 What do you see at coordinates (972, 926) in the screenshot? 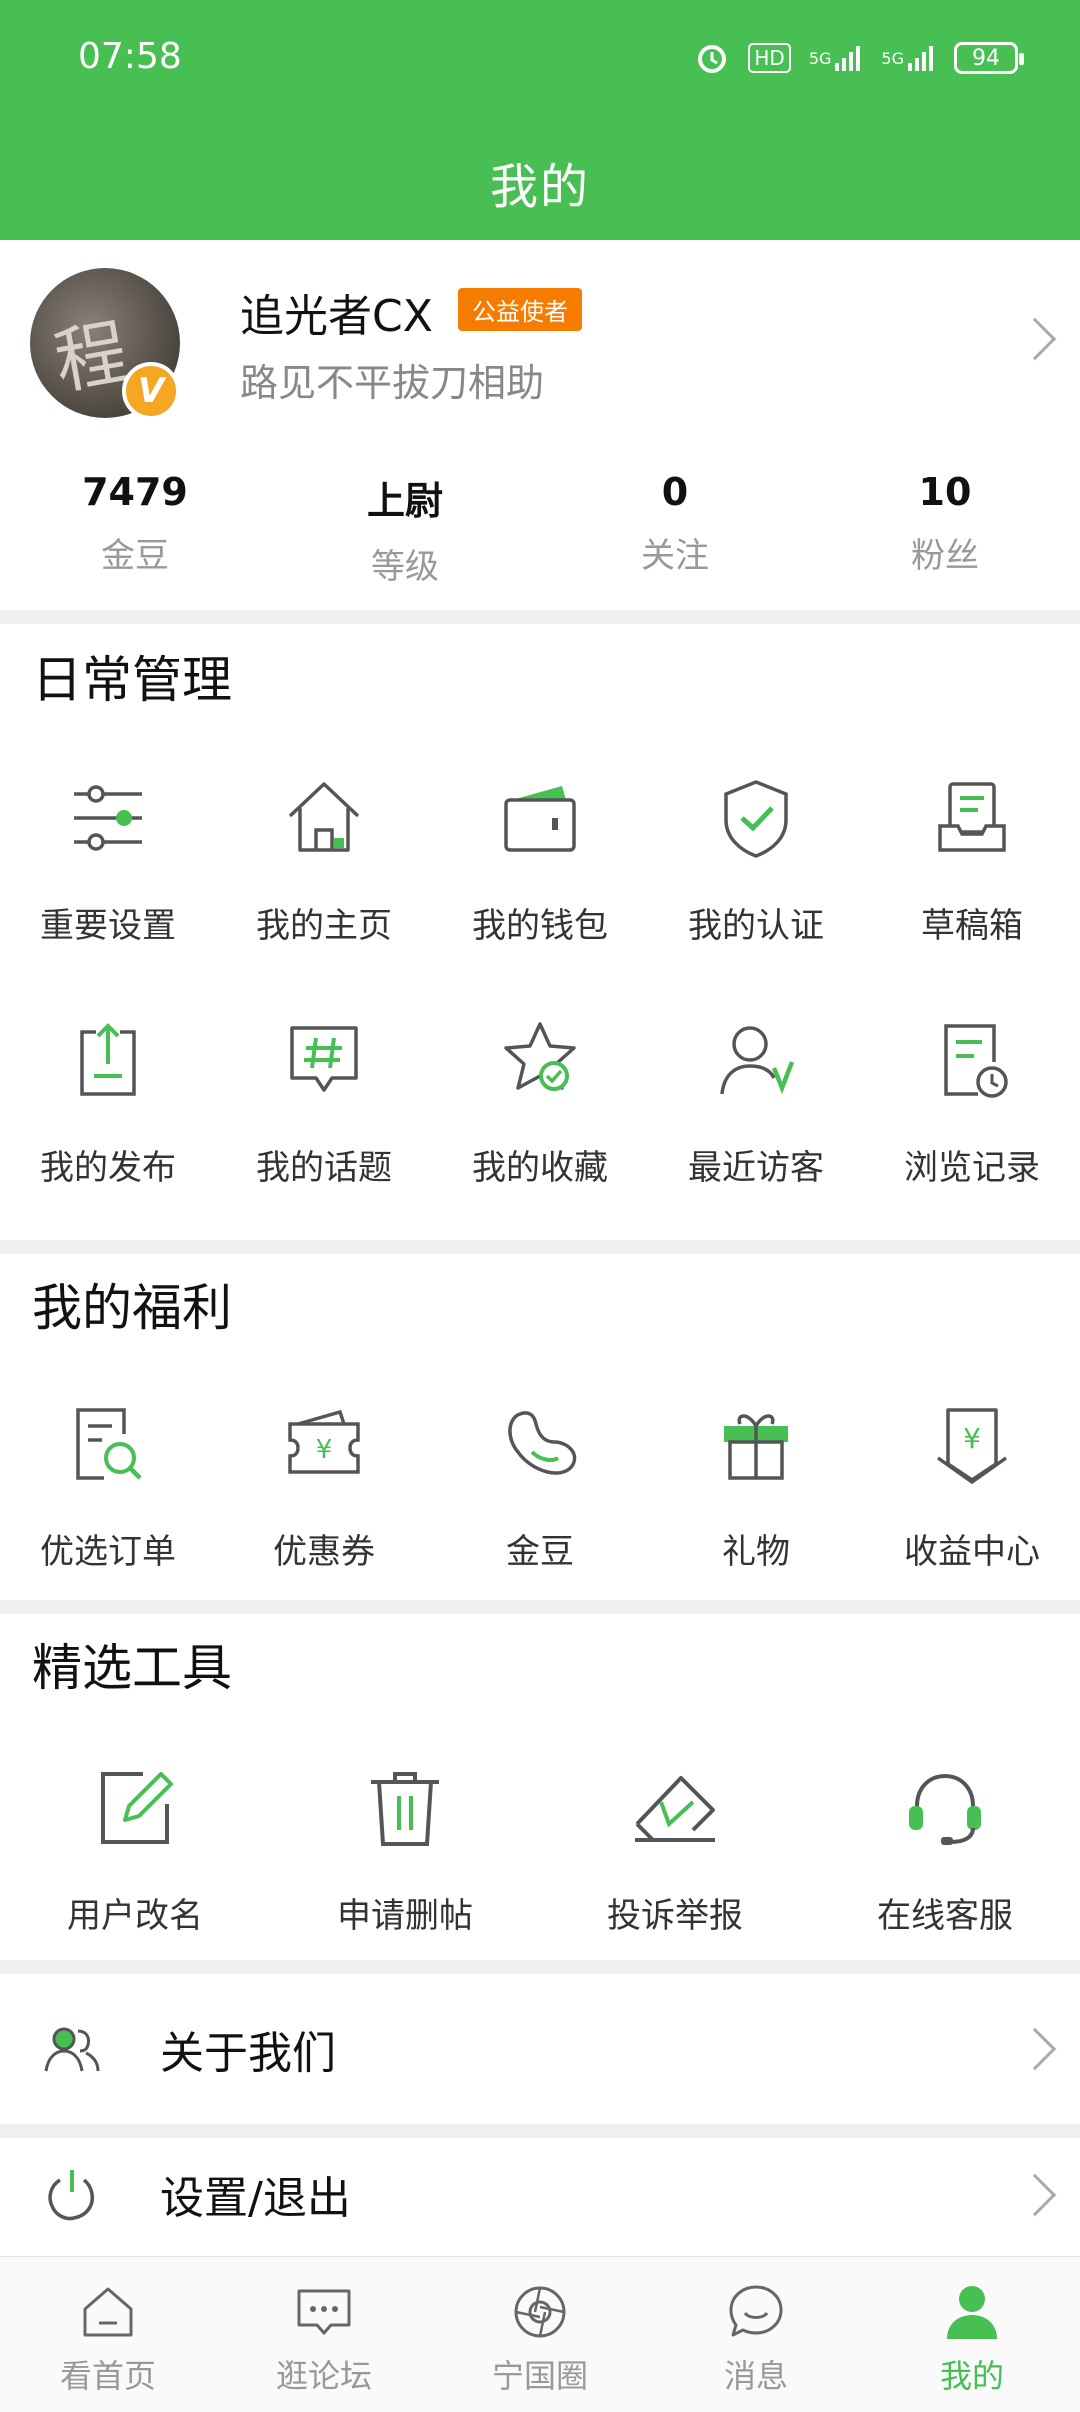
I see `grid-item-label: 草稿箱` at bounding box center [972, 926].